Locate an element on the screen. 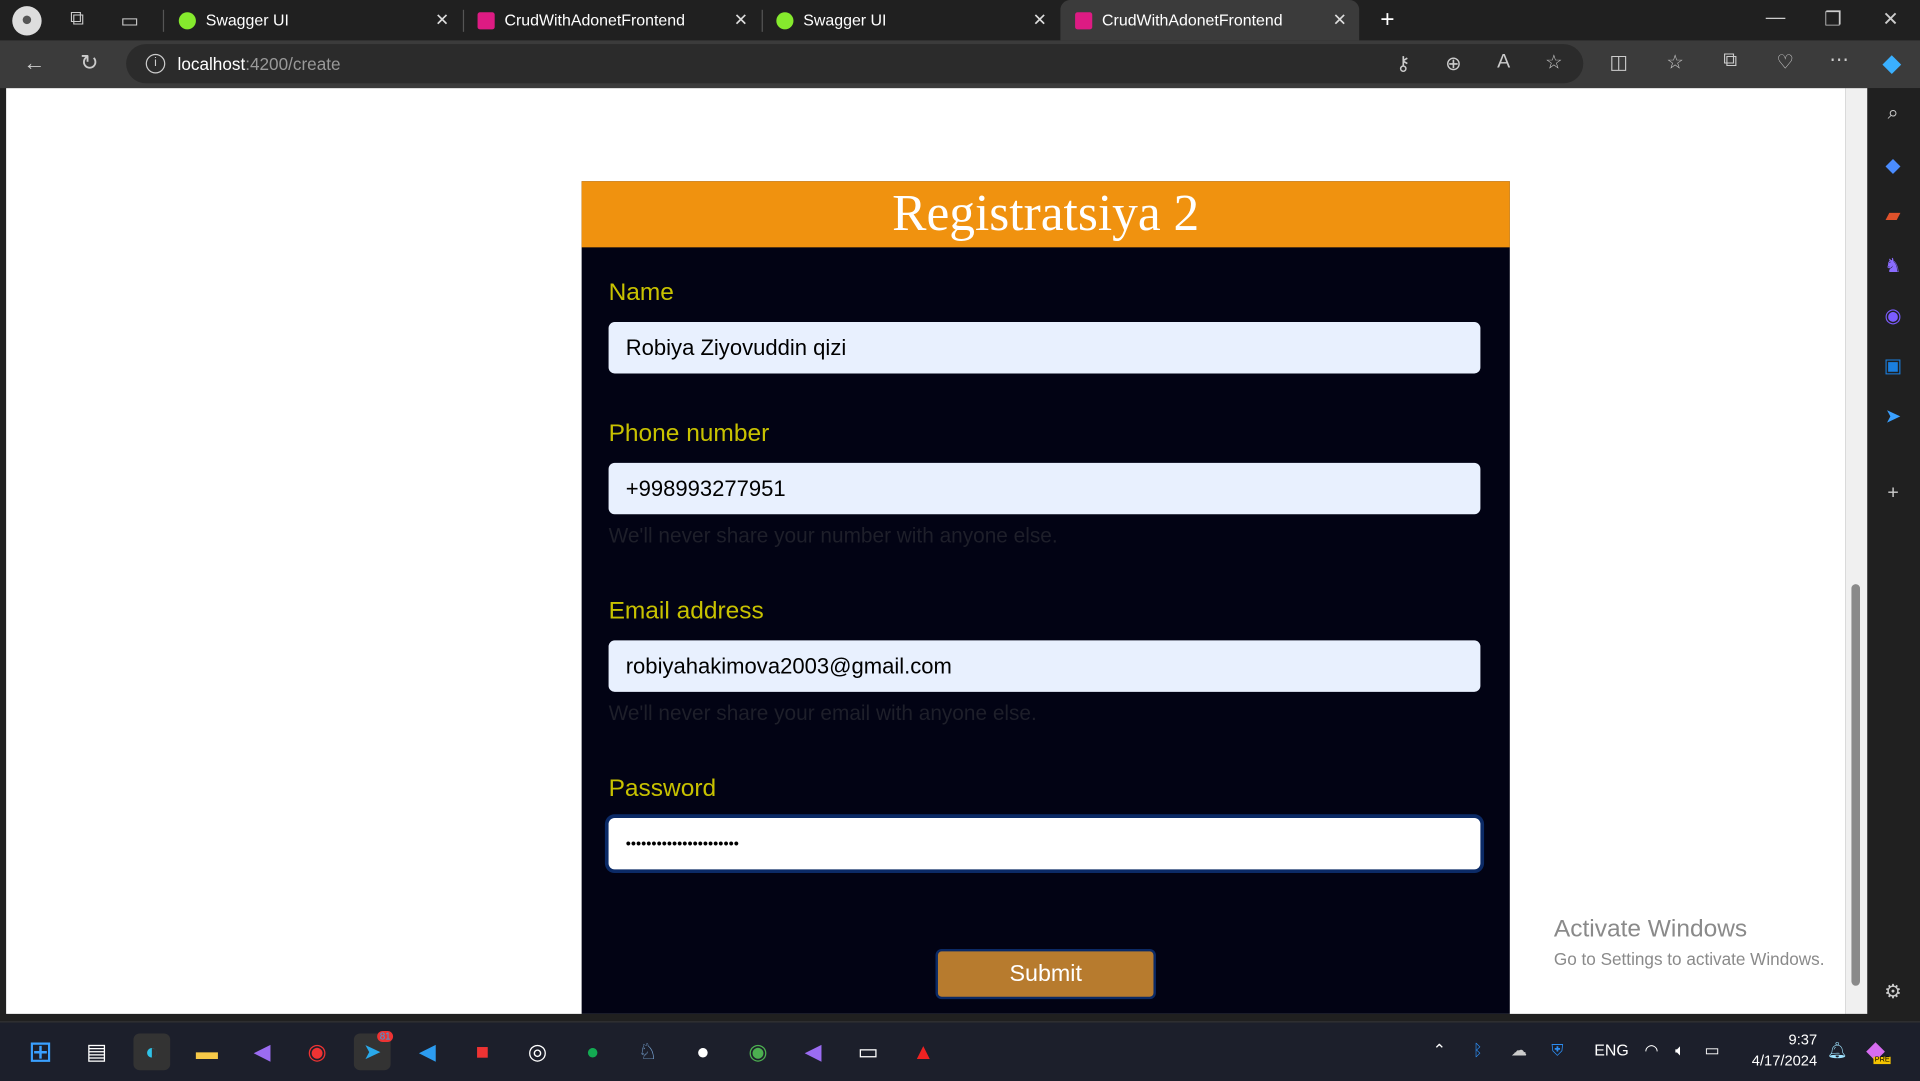 This screenshot has width=1920, height=1081. volume-icon: 🔈︎ is located at coordinates (1680, 1051).